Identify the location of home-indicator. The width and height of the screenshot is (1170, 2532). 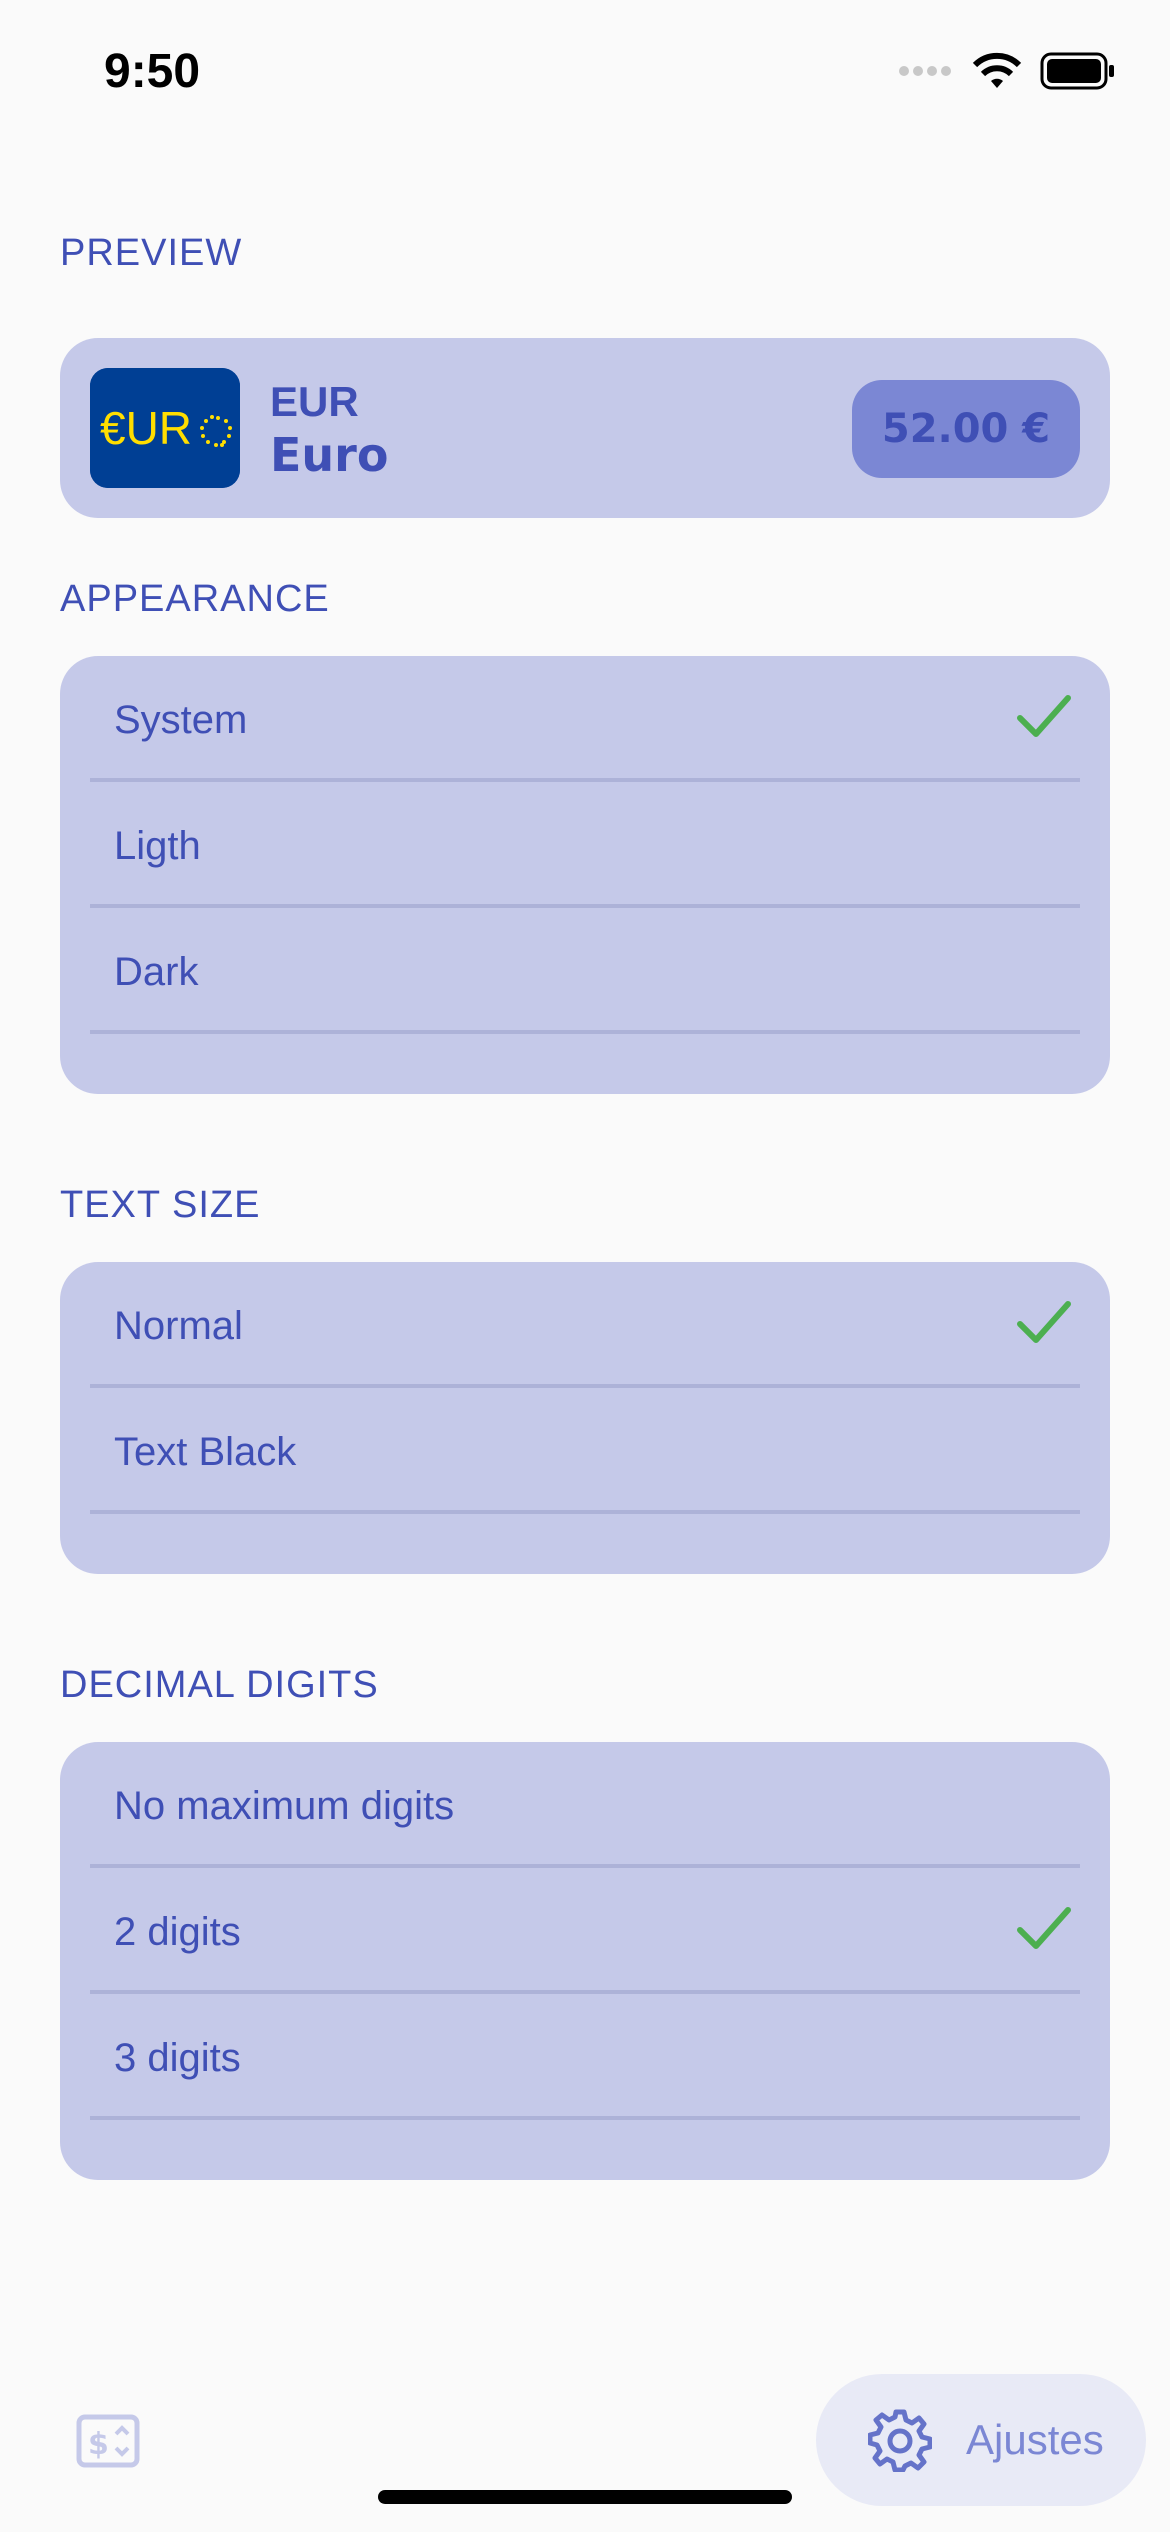
(585, 2497).